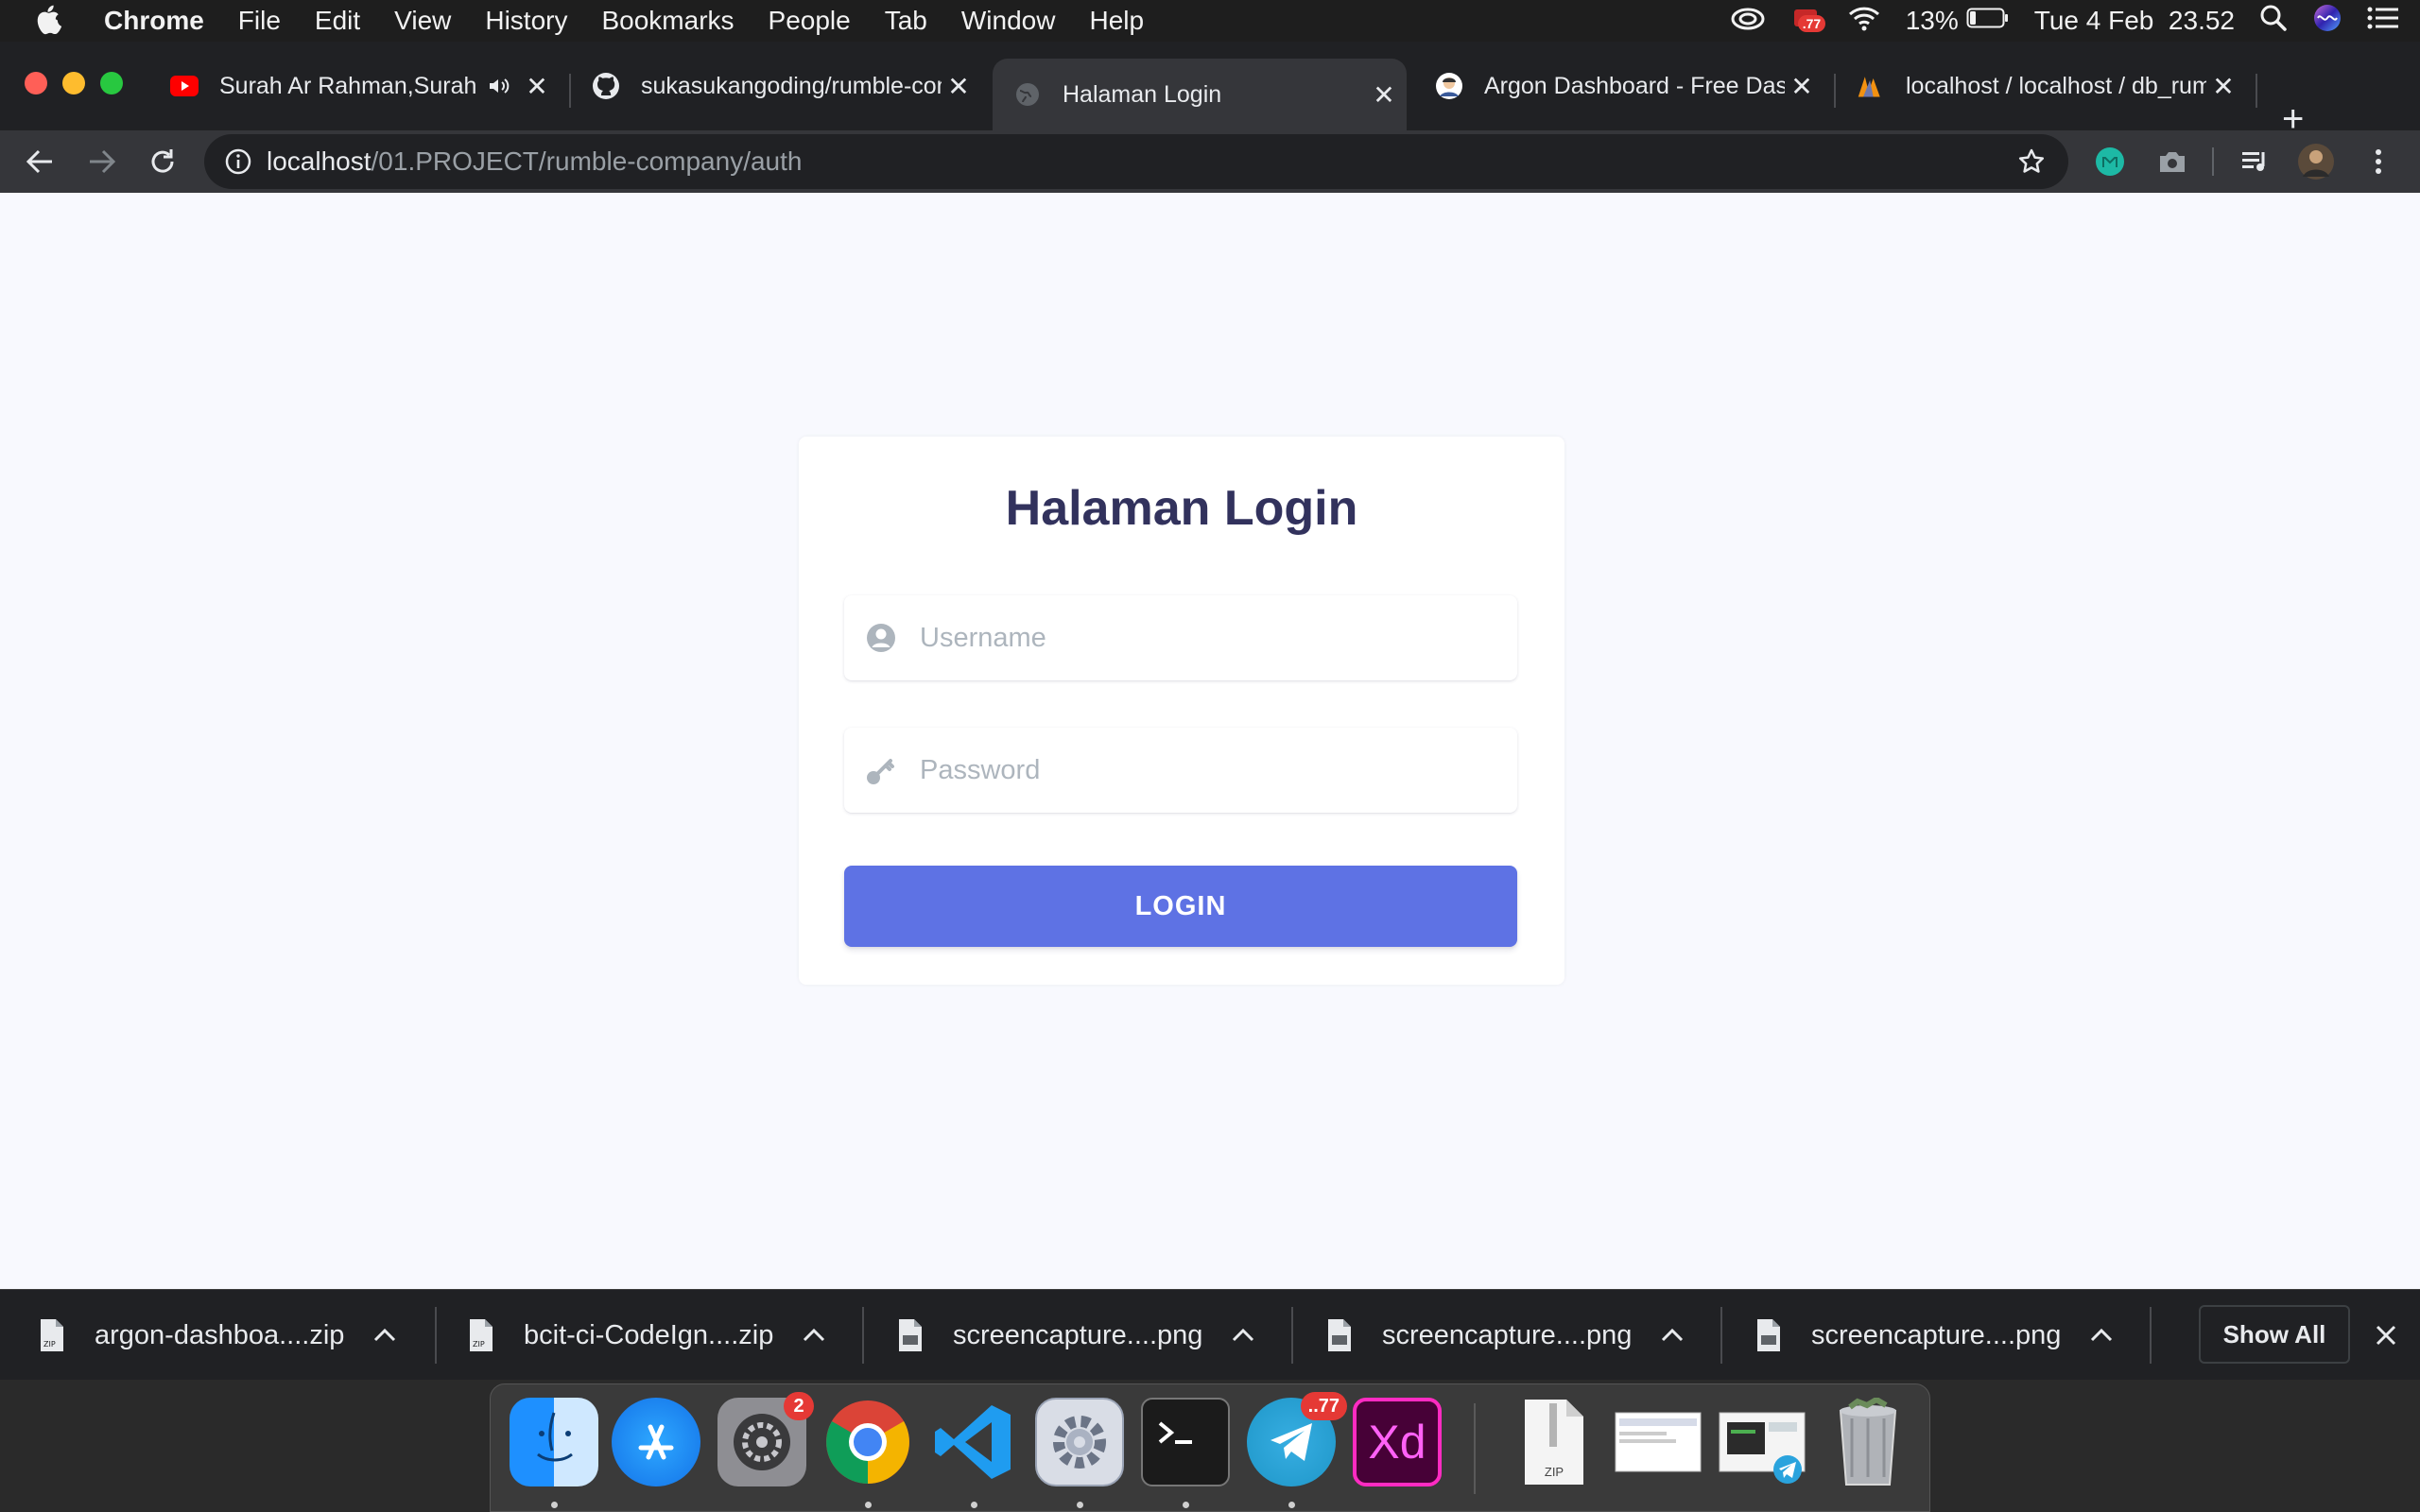 Image resolution: width=2420 pixels, height=1512 pixels. Describe the element at coordinates (2041, 86) in the screenshot. I see `tab-phpmyadmin: localhost / localhost / db_rumble ✕` at that location.